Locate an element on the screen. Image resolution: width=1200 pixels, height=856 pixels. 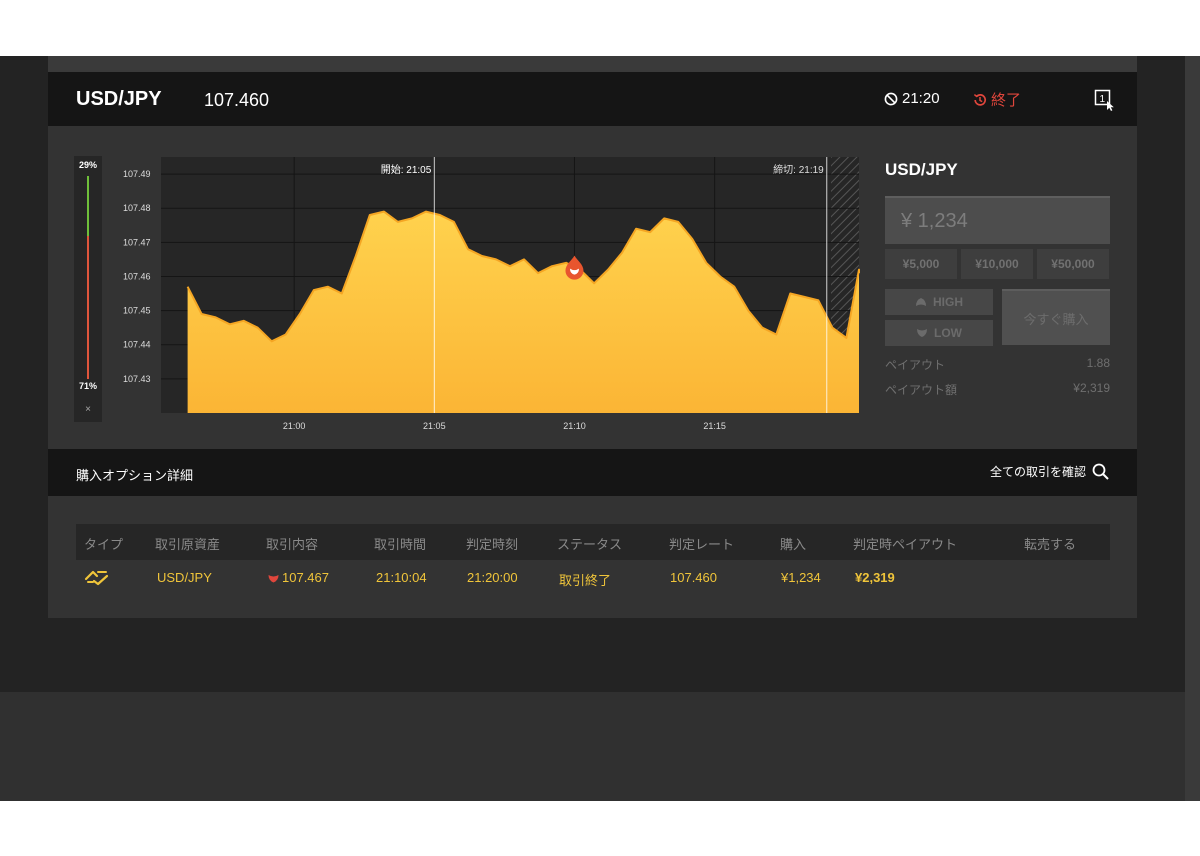
options-title: 購入オプション詳細 is located at coordinates (135, 475).